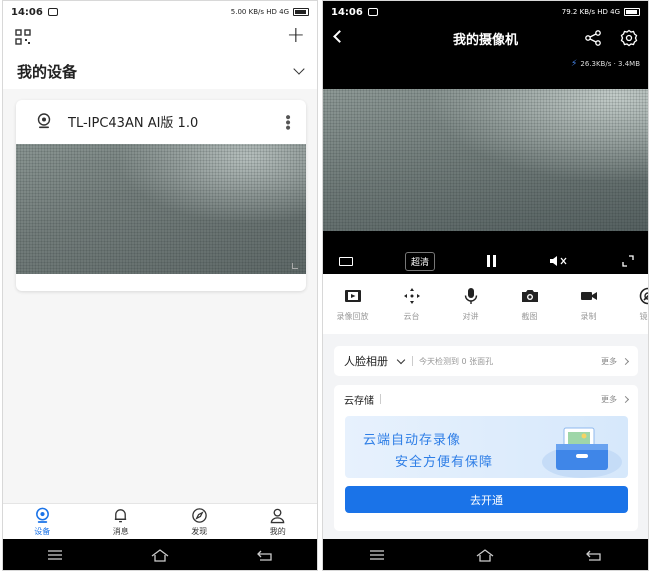 This screenshot has height=571, width=651. I want to click on camera-icon, so click(44, 121).